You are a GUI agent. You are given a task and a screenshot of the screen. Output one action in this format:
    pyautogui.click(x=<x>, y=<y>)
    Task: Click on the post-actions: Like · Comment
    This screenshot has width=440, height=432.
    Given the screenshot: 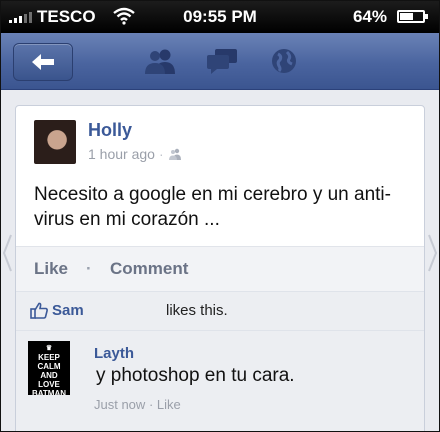 What is the action you would take?
    pyautogui.click(x=220, y=268)
    